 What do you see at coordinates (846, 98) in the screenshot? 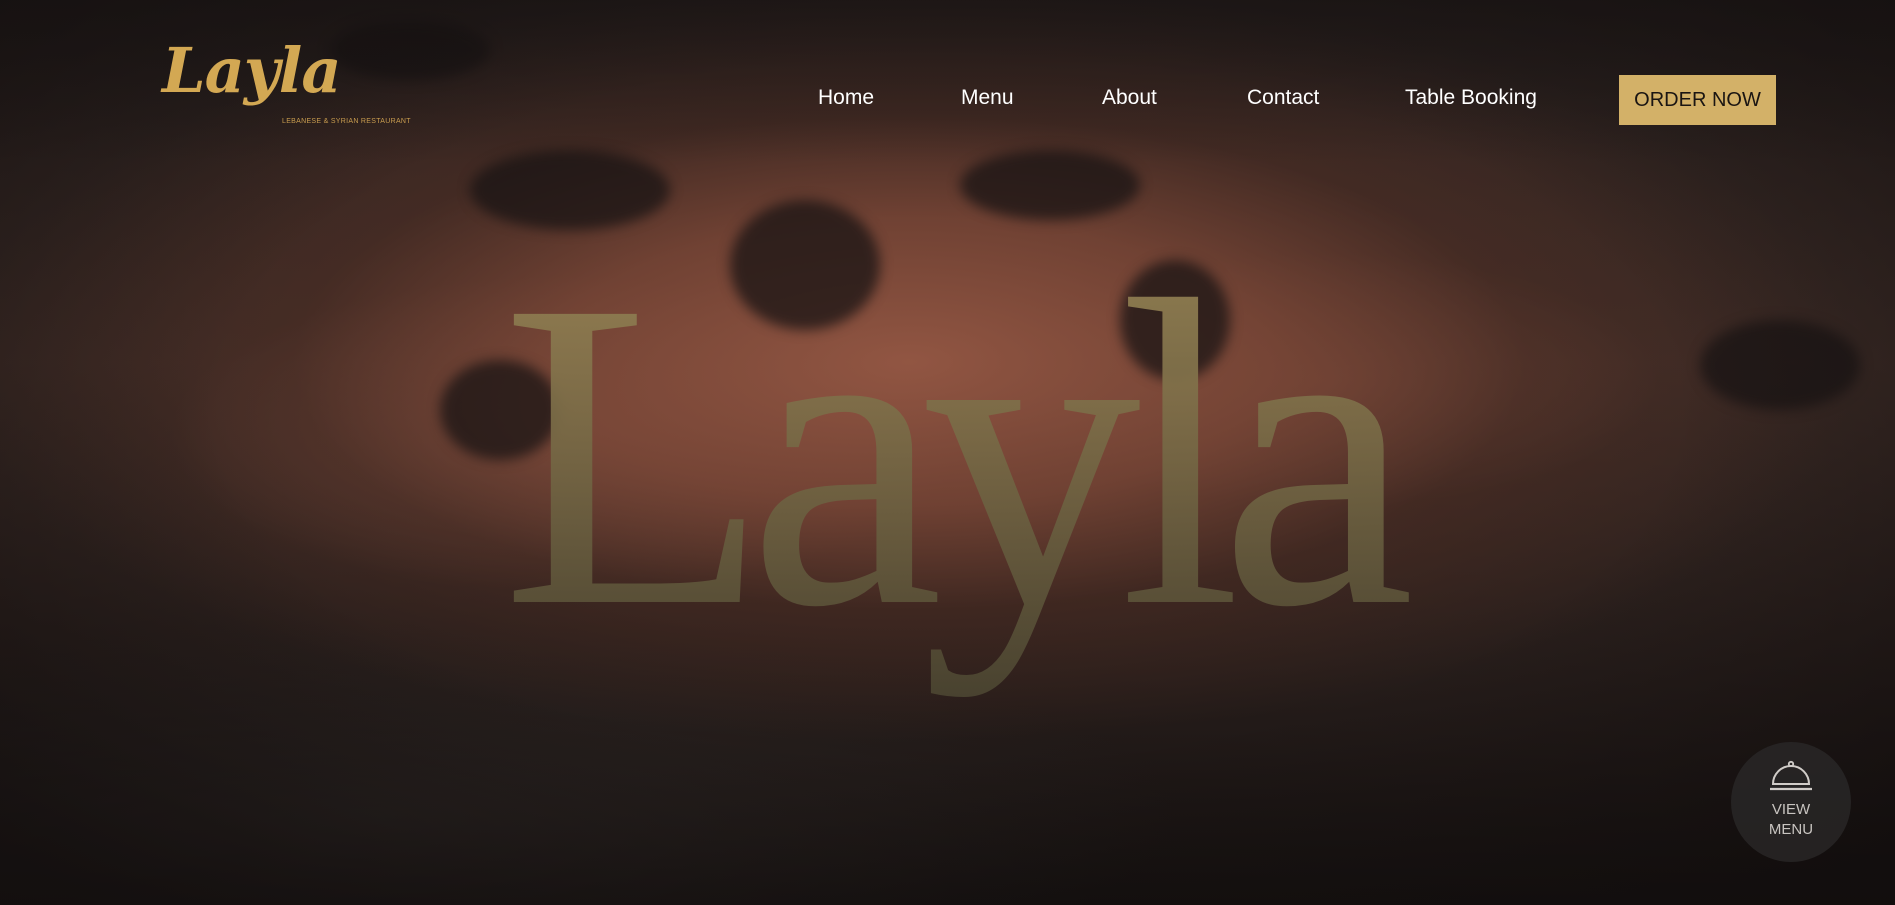
I see `nav-home-link: Home` at bounding box center [846, 98].